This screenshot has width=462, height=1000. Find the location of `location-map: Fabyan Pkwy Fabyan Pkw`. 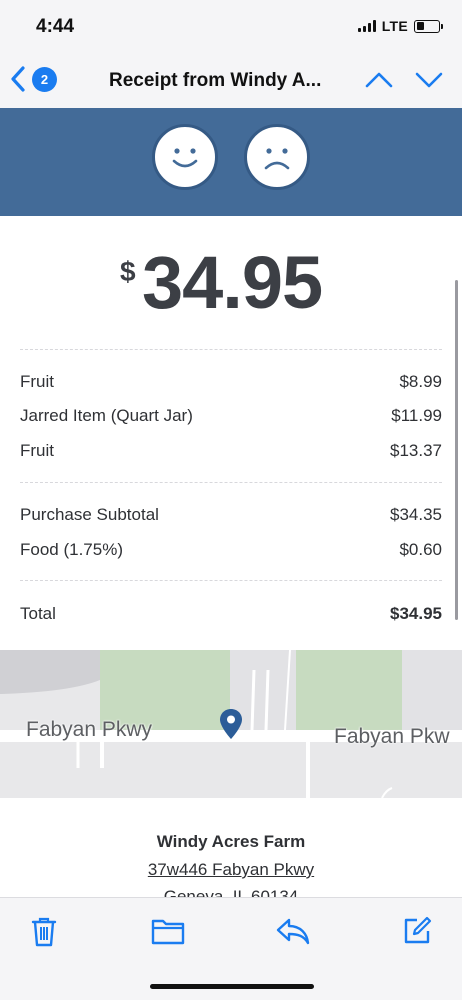

location-map: Fabyan Pkwy Fabyan Pkw is located at coordinates (231, 724).